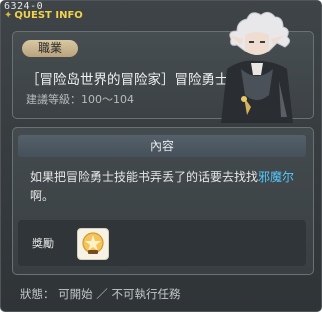 The width and height of the screenshot is (322, 312). What do you see at coordinates (162, 146) in the screenshot?
I see `content-header: 內容` at bounding box center [162, 146].